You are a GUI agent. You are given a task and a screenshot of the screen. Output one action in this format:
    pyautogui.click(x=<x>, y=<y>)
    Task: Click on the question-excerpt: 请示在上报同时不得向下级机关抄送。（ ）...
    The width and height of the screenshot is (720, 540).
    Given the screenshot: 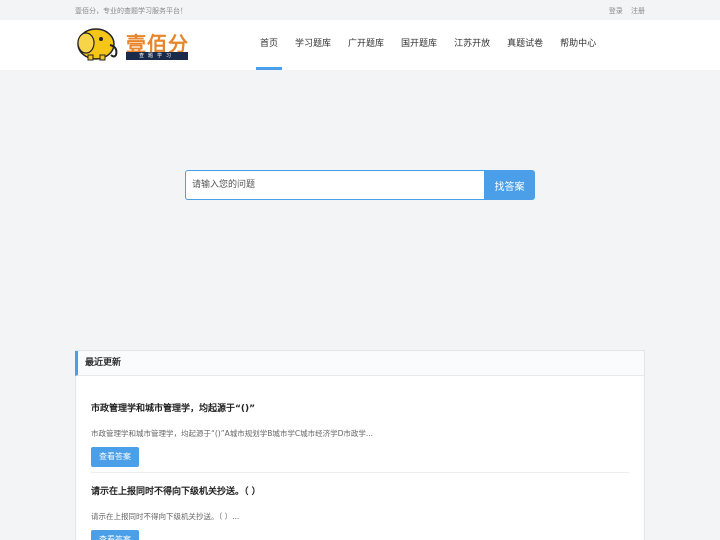 What is the action you would take?
    pyautogui.click(x=165, y=516)
    